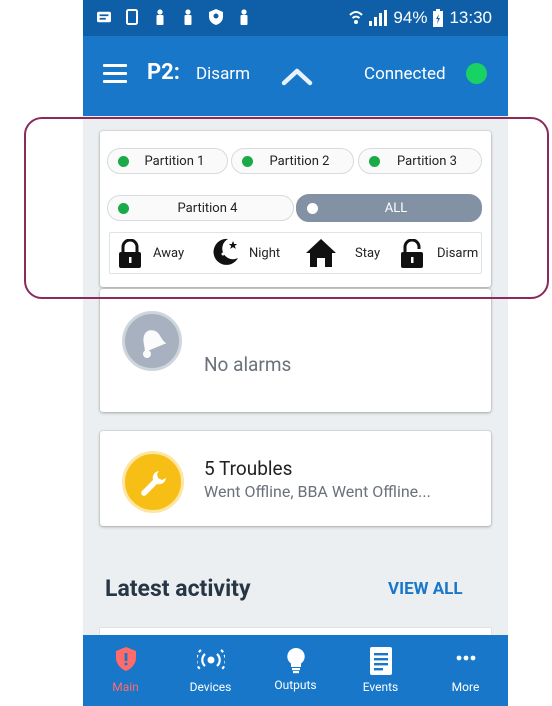 Image resolution: width=552 pixels, height=706 pixels. What do you see at coordinates (299, 161) in the screenshot?
I see `partition-label: Partition 2` at bounding box center [299, 161].